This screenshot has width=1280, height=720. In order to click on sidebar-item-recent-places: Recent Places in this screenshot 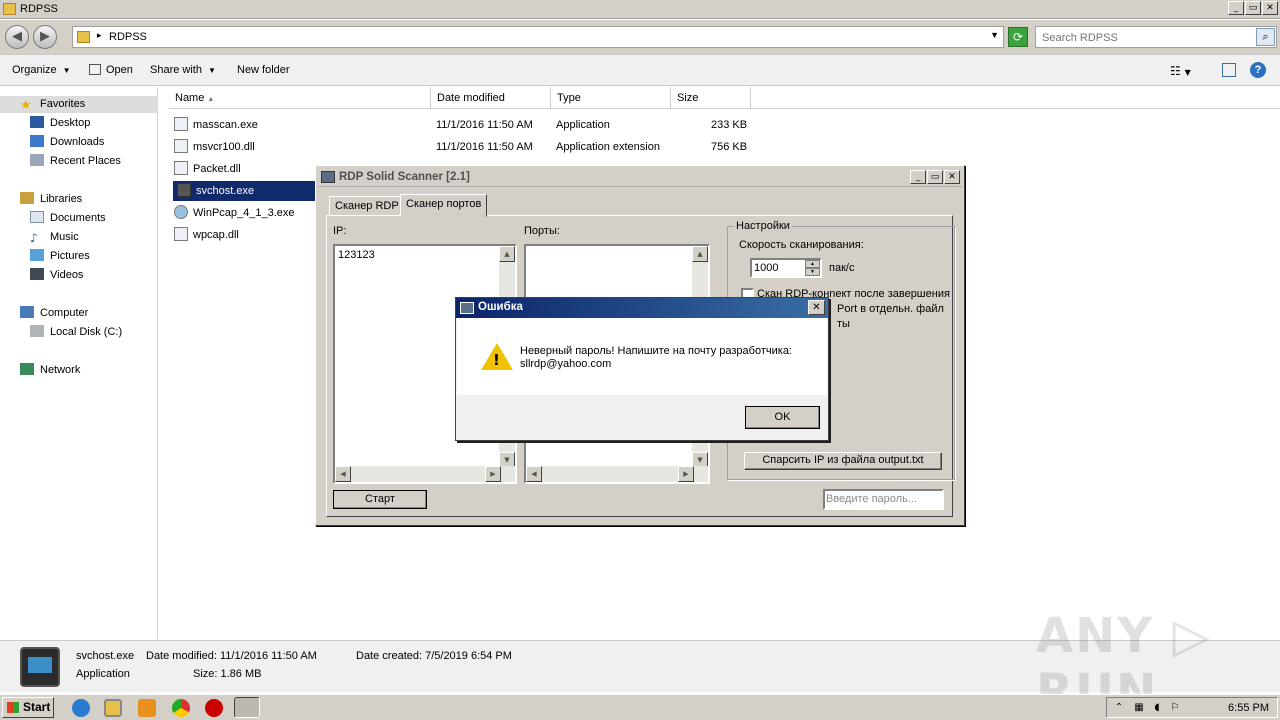, I will do `click(75, 161)`.